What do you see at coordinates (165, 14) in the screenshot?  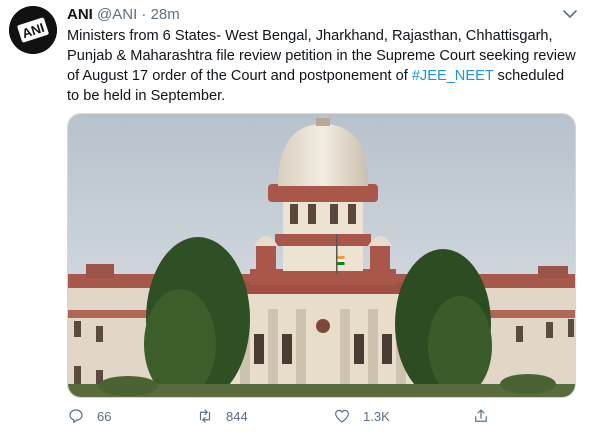 I see `tweet-time: 28m` at bounding box center [165, 14].